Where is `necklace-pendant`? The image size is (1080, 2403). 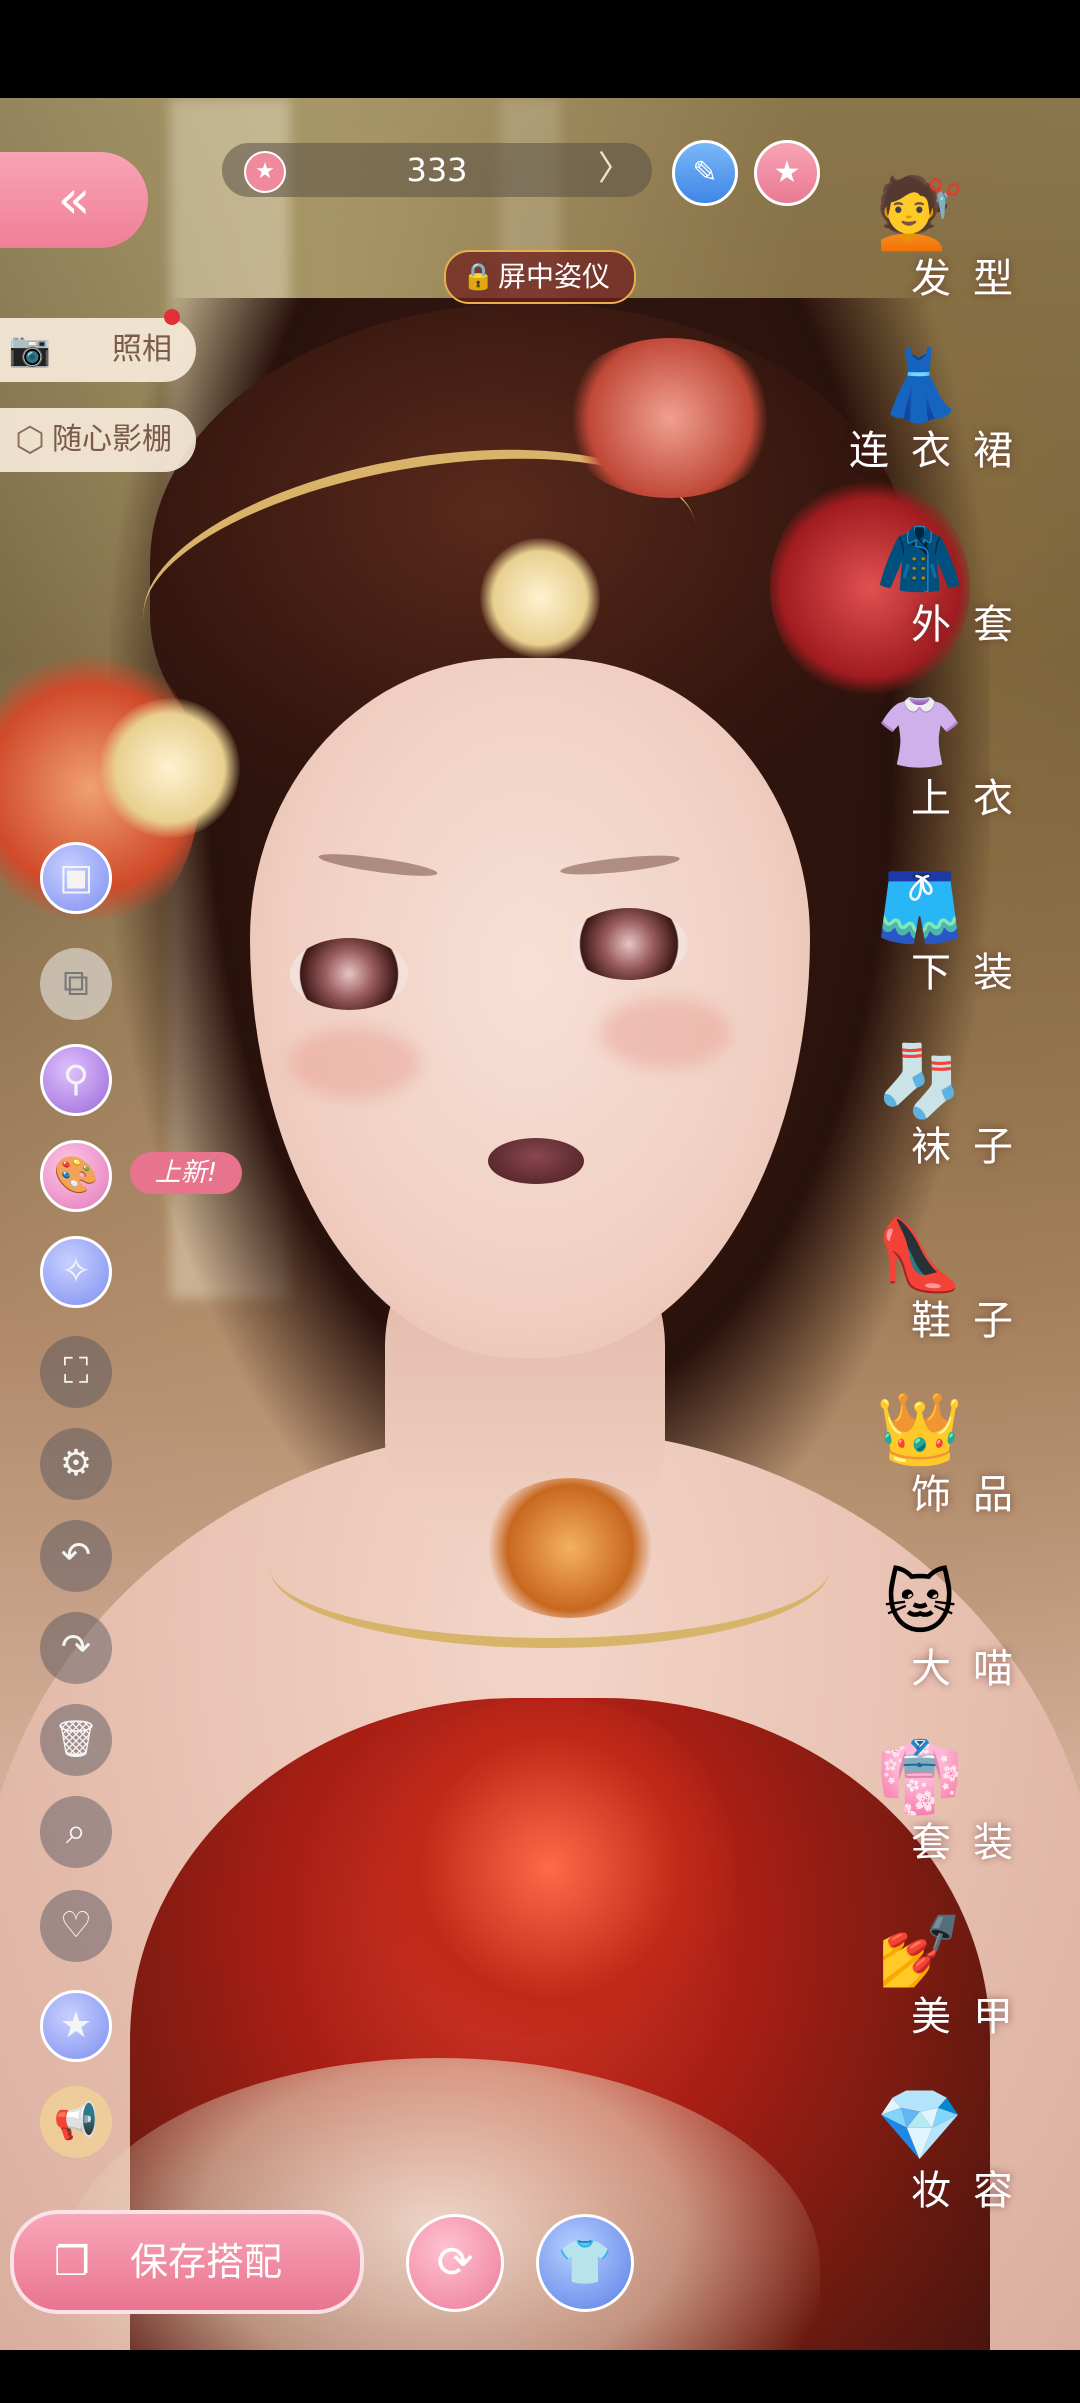
necklace-pendant is located at coordinates (570, 1548).